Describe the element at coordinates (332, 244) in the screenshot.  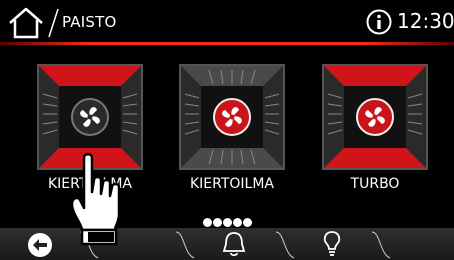
I see `lightbulb-icon` at that location.